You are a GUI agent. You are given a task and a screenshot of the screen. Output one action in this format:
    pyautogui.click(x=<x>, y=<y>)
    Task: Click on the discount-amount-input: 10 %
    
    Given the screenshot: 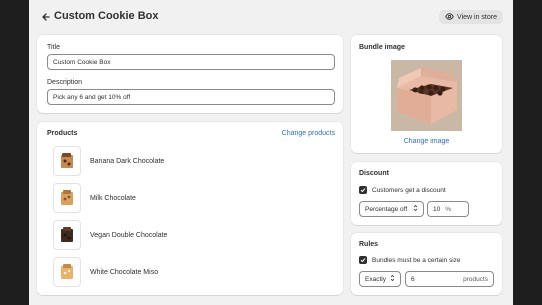 What is the action you would take?
    pyautogui.click(x=448, y=209)
    